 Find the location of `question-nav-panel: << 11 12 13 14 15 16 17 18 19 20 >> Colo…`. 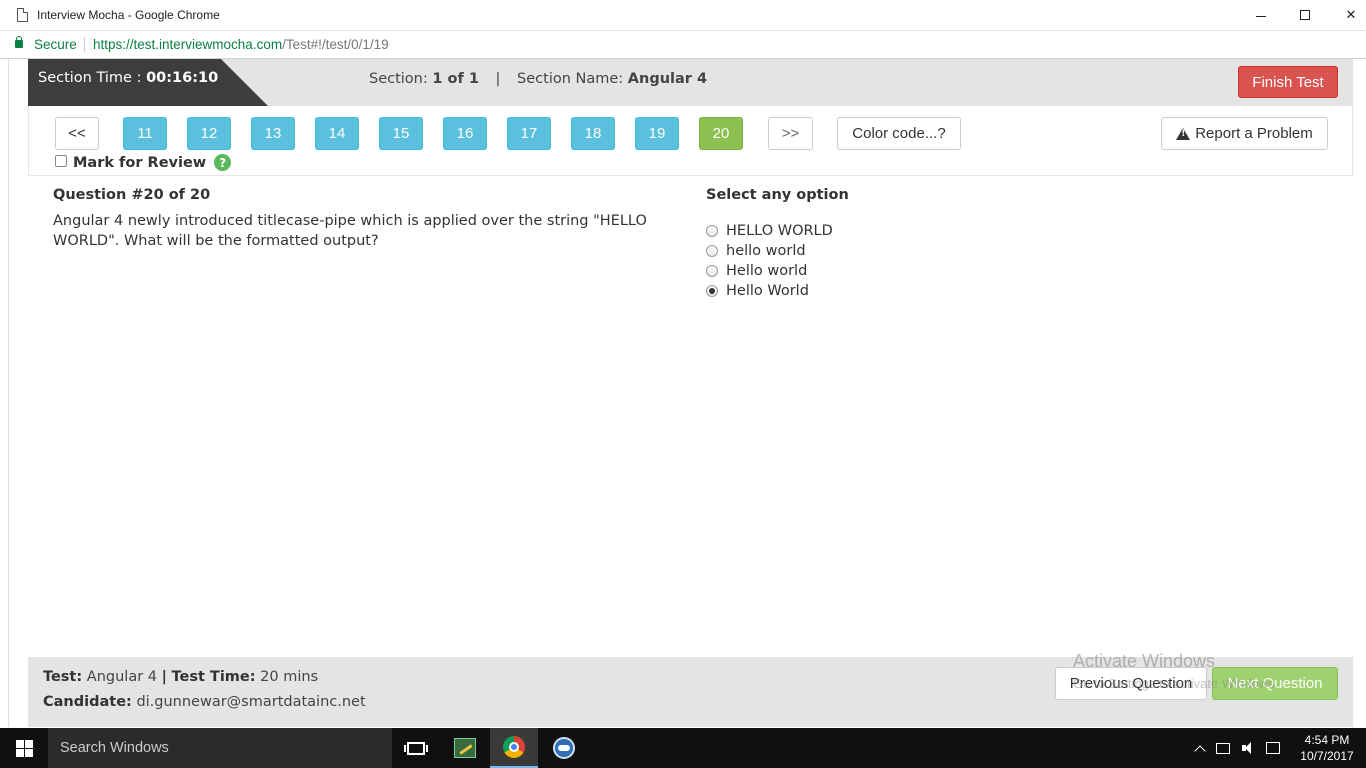

question-nav-panel: << 11 12 13 14 15 16 17 18 19 20 >> Colo… is located at coordinates (690, 141).